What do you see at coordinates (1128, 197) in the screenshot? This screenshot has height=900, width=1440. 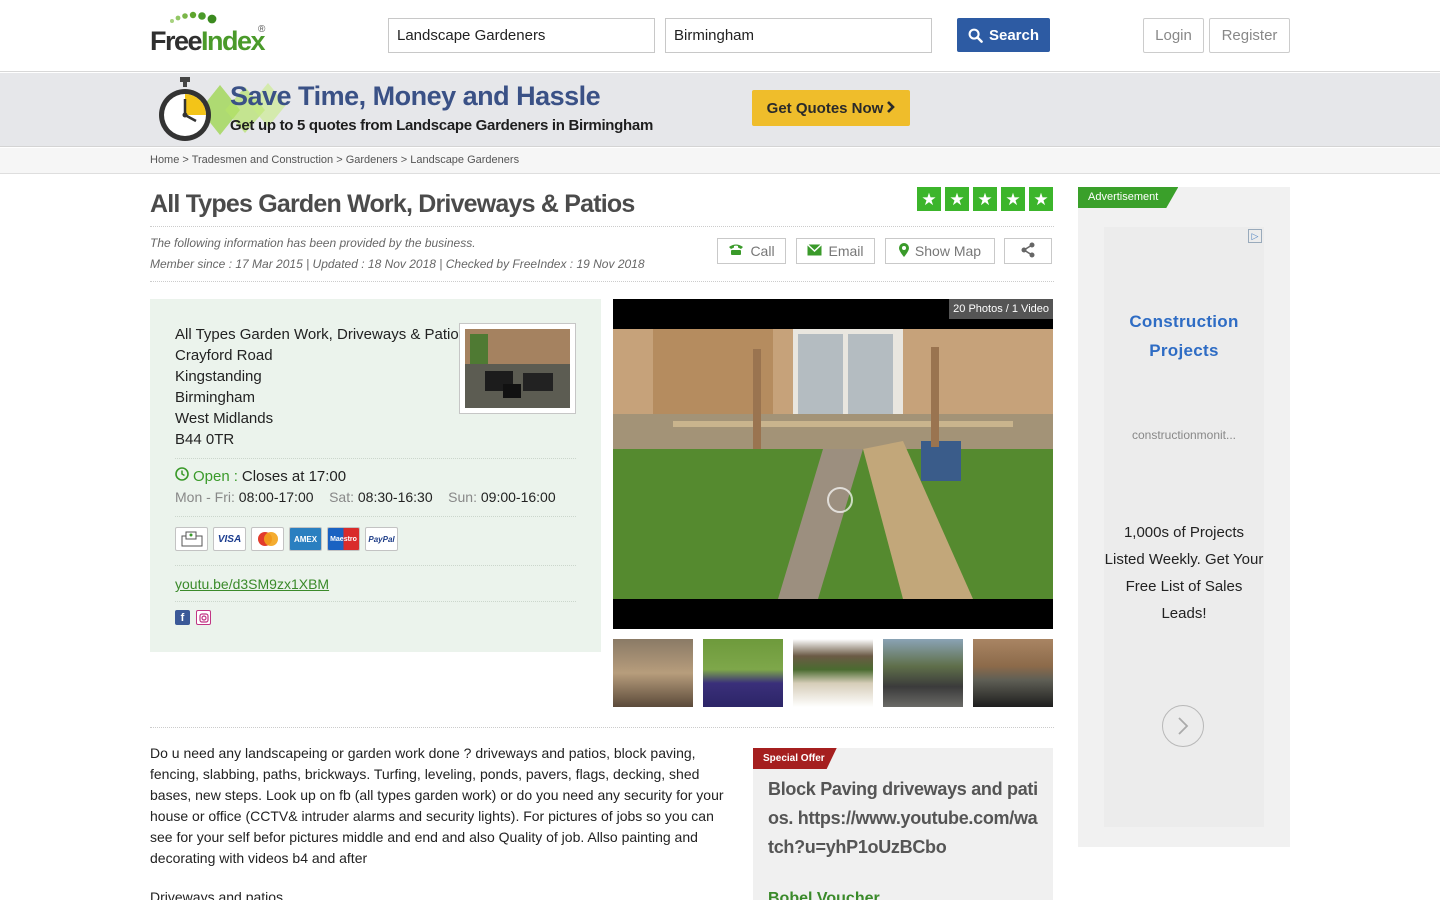 I see `advertisement-tag: Advertisement` at bounding box center [1128, 197].